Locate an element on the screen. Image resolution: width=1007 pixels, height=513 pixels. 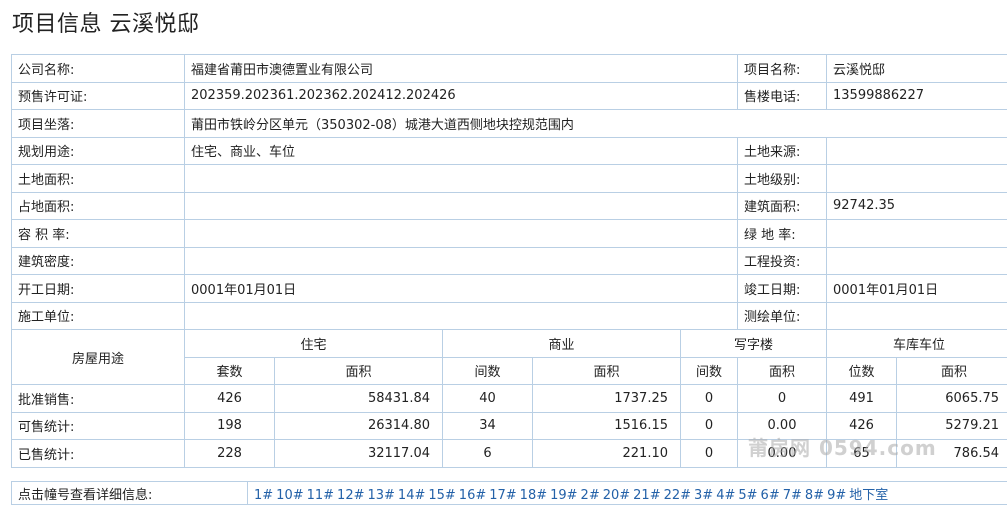
stats-subheader: 间数 is located at coordinates (709, 370).